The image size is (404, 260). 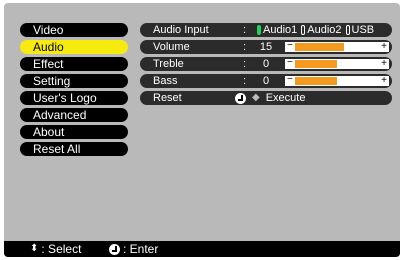 What do you see at coordinates (363, 30) in the screenshot?
I see `radio-usb-label: USB` at bounding box center [363, 30].